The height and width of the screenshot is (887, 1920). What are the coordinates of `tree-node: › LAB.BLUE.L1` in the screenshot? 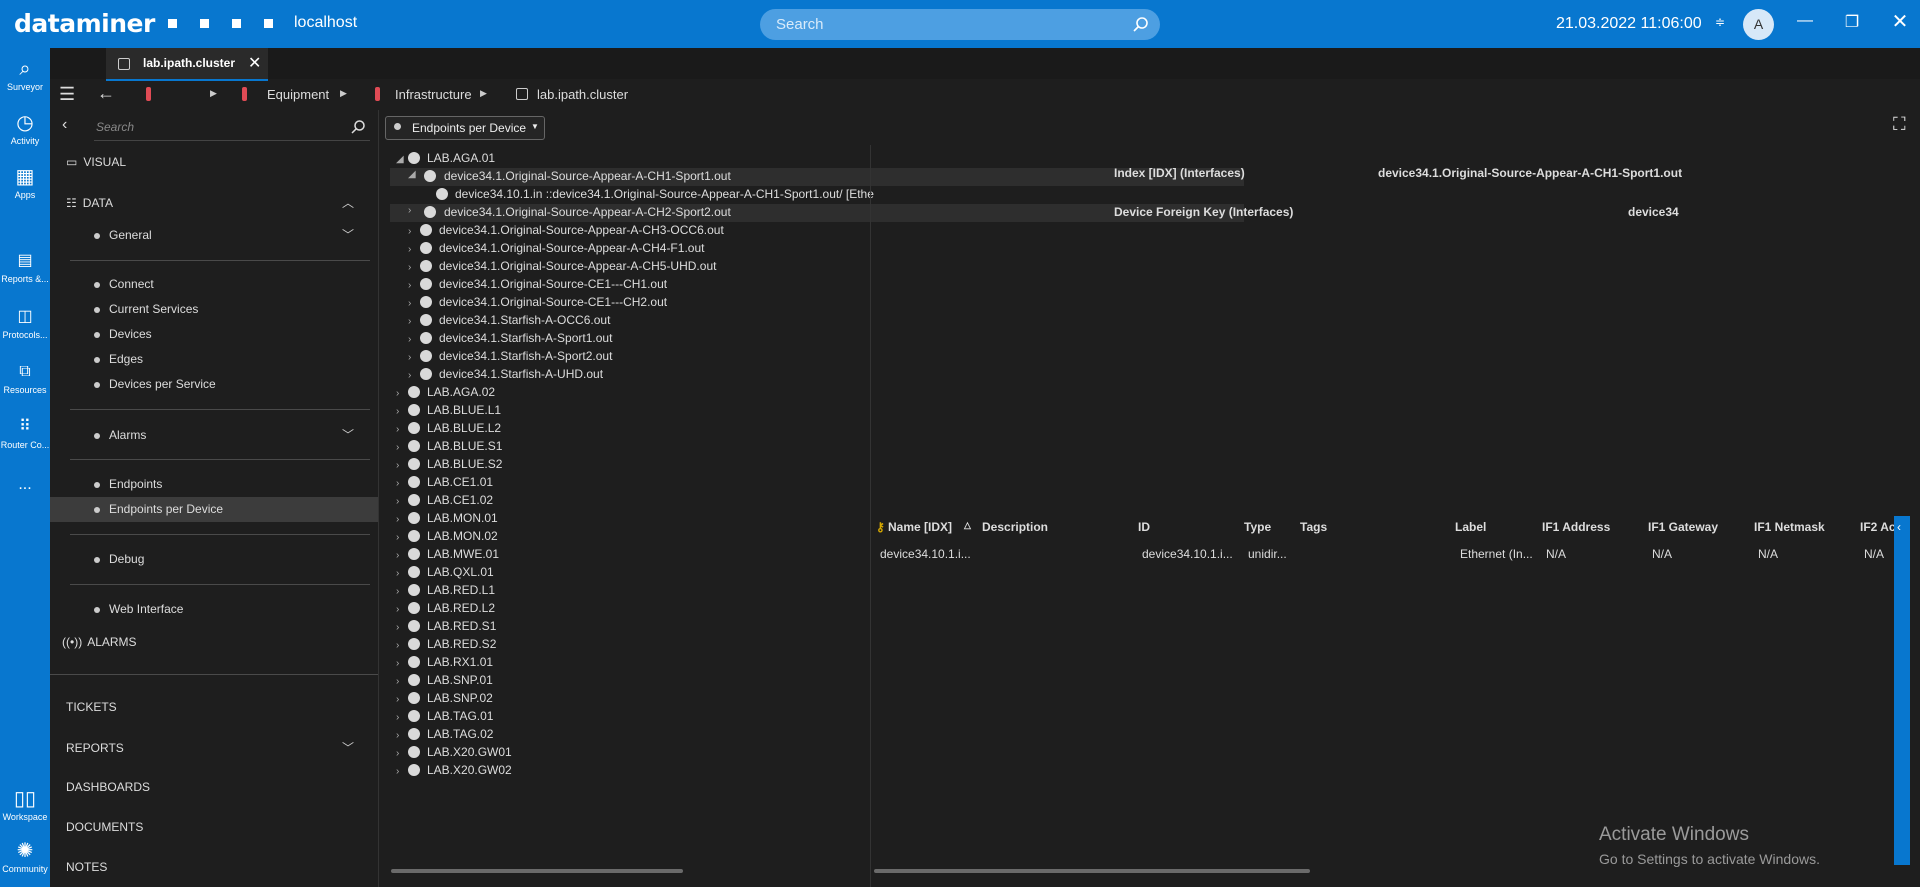 It's located at (448, 412).